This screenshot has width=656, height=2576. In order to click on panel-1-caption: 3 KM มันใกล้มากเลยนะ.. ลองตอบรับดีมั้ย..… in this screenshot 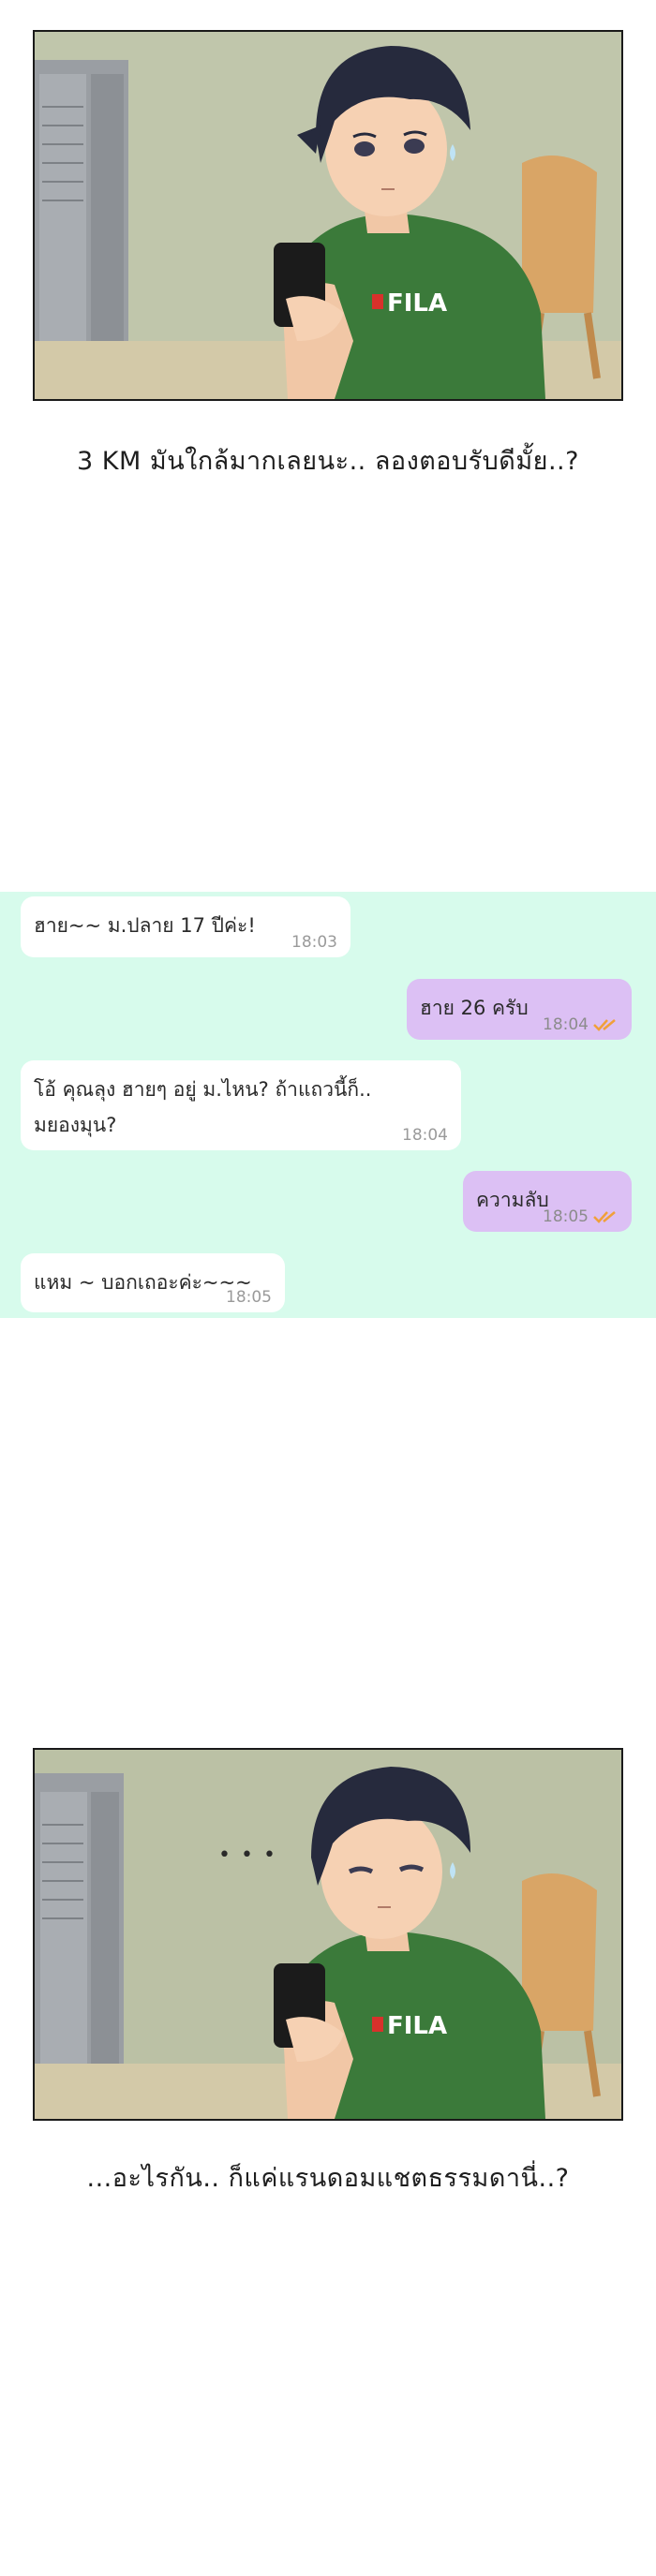, I will do `click(328, 461)`.